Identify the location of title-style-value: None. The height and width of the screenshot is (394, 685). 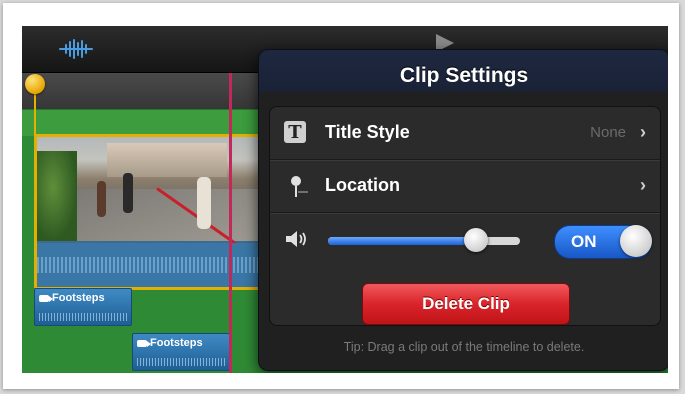
(608, 132).